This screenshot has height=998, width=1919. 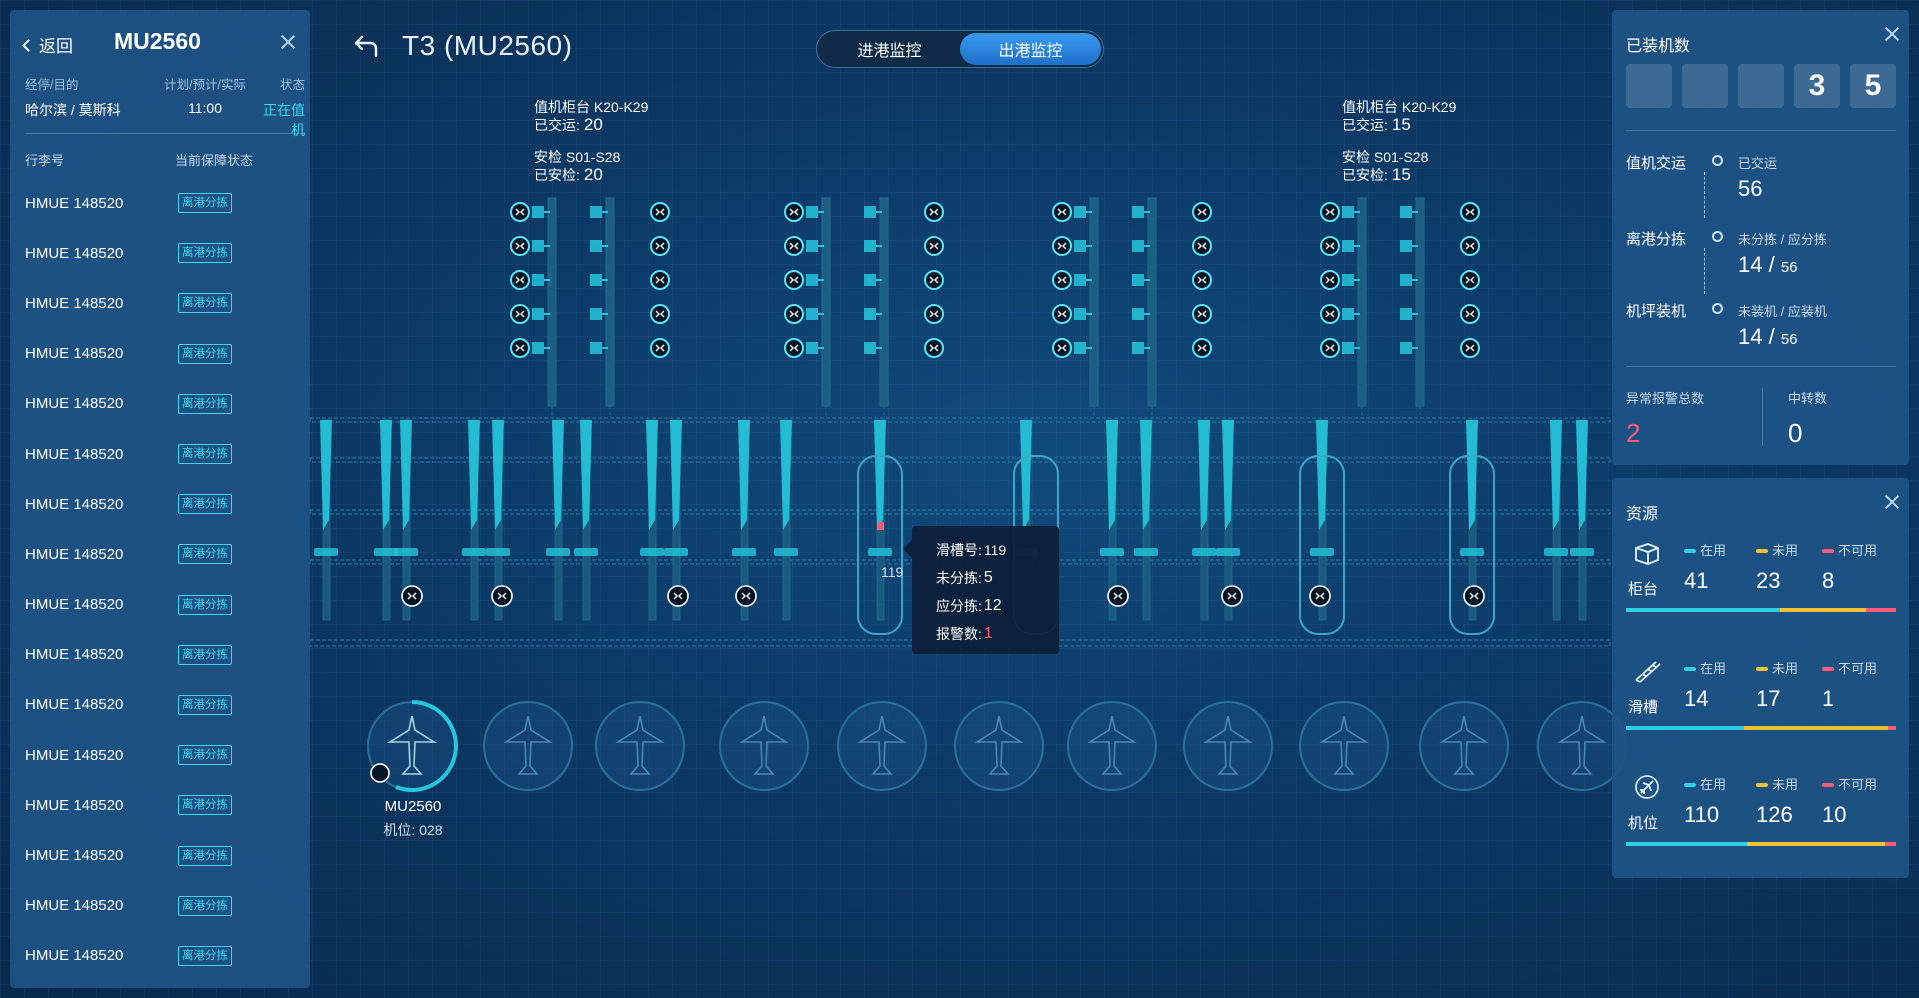 What do you see at coordinates (47, 44) in the screenshot?
I see `back-button: 返回` at bounding box center [47, 44].